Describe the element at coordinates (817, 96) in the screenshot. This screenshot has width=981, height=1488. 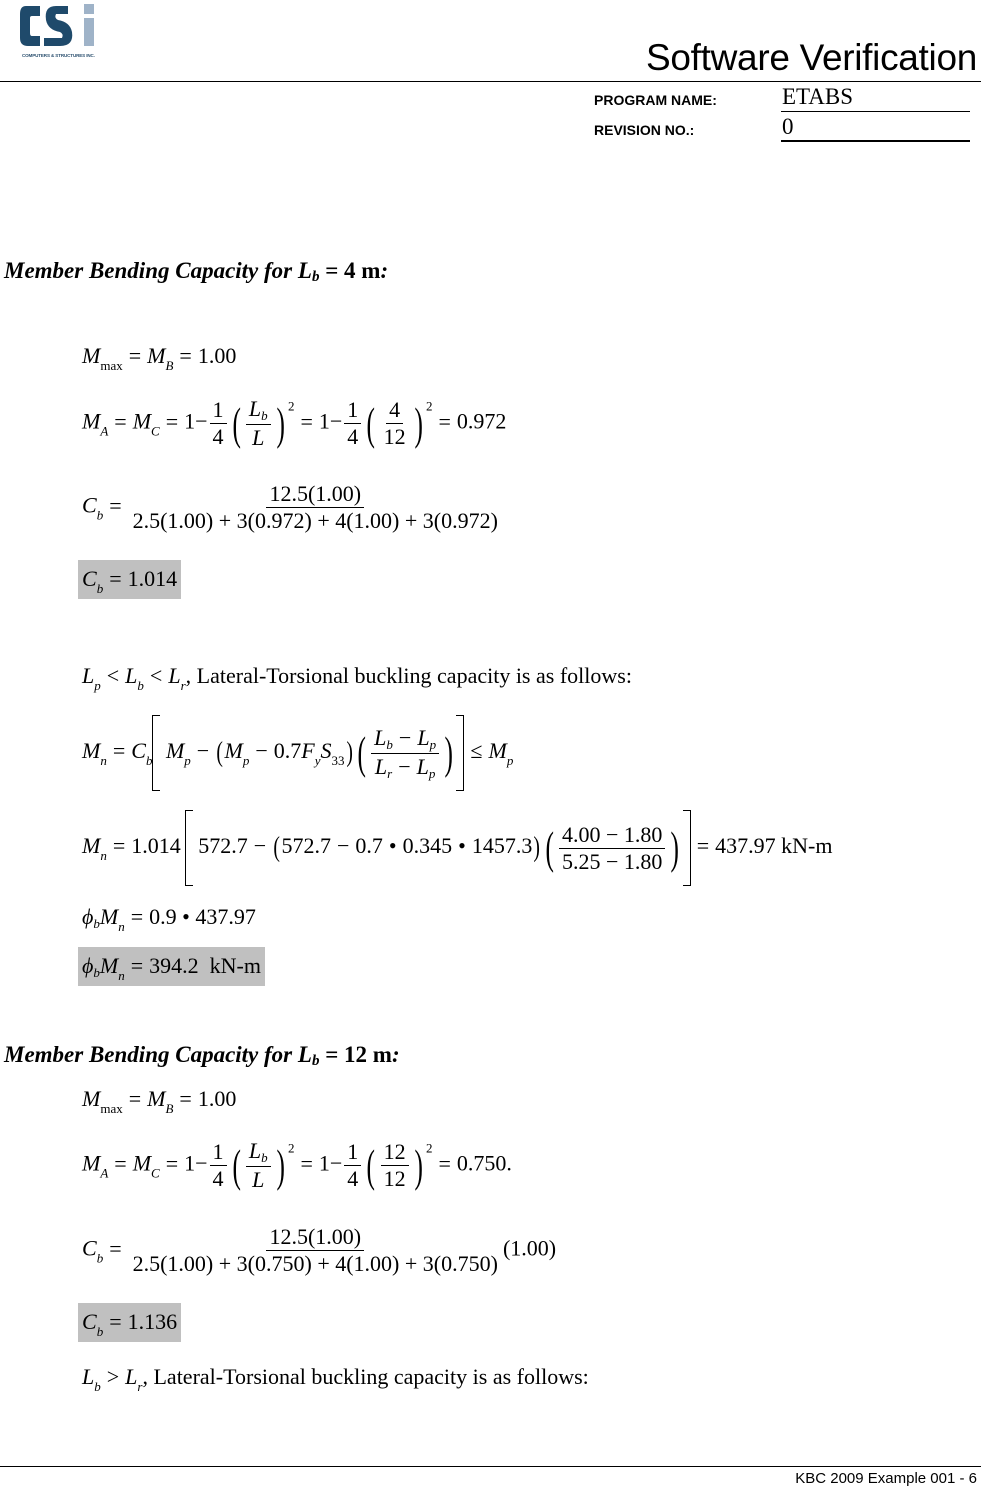
I see `program-name-value: ETABS` at that location.